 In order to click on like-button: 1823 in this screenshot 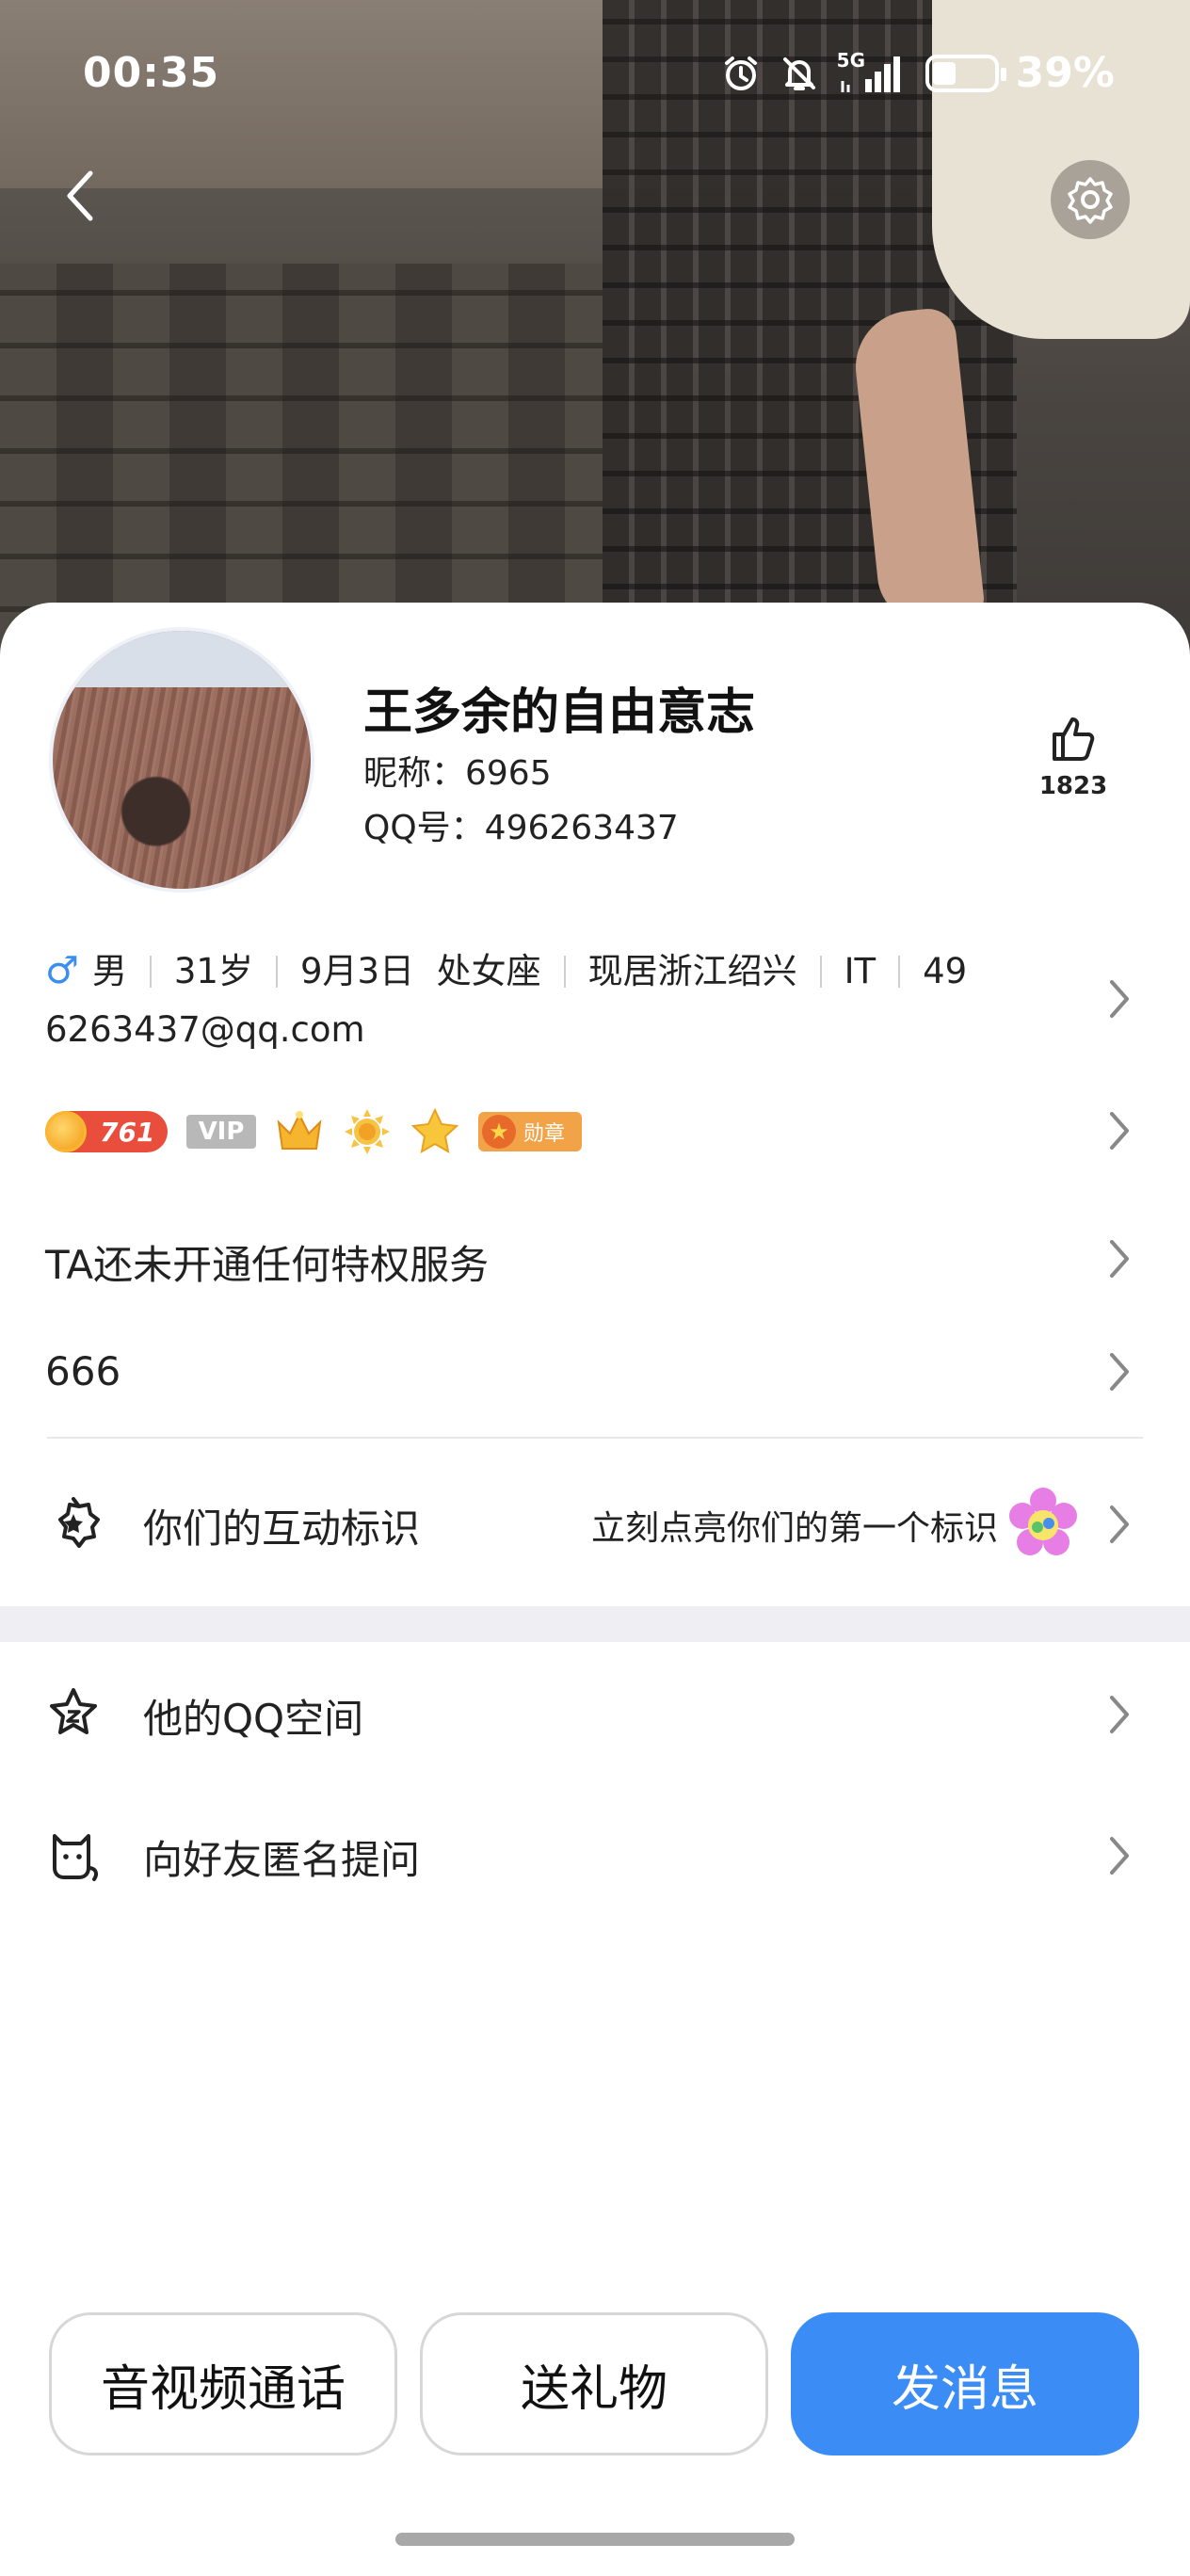, I will do `click(1073, 756)`.